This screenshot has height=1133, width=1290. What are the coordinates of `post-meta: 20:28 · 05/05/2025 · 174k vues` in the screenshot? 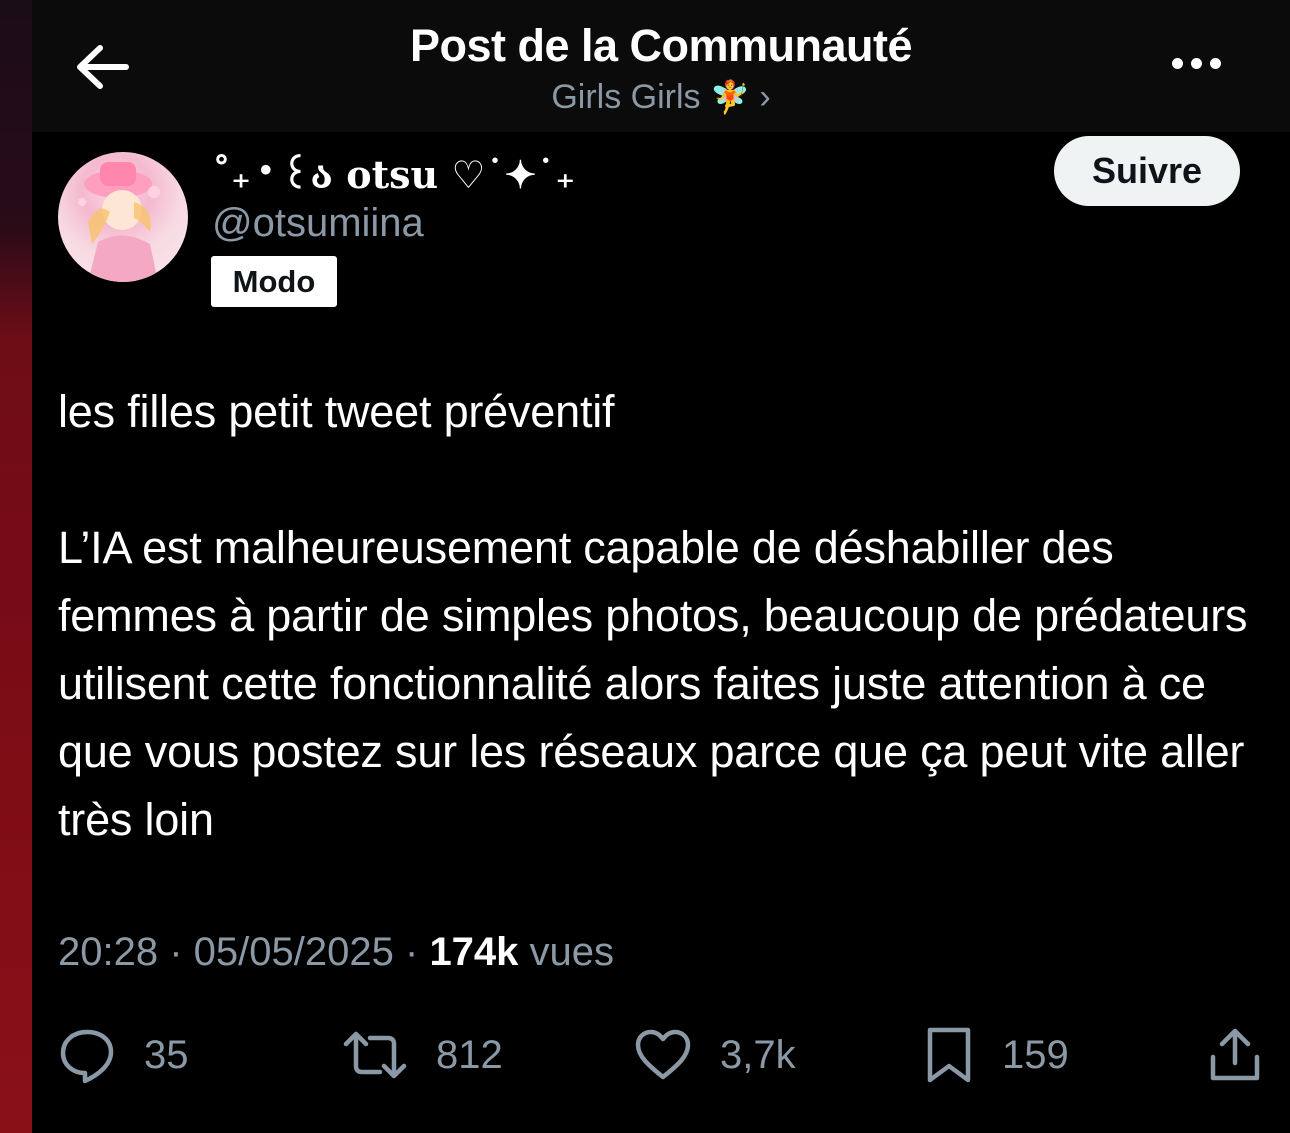 It's located at (336, 952).